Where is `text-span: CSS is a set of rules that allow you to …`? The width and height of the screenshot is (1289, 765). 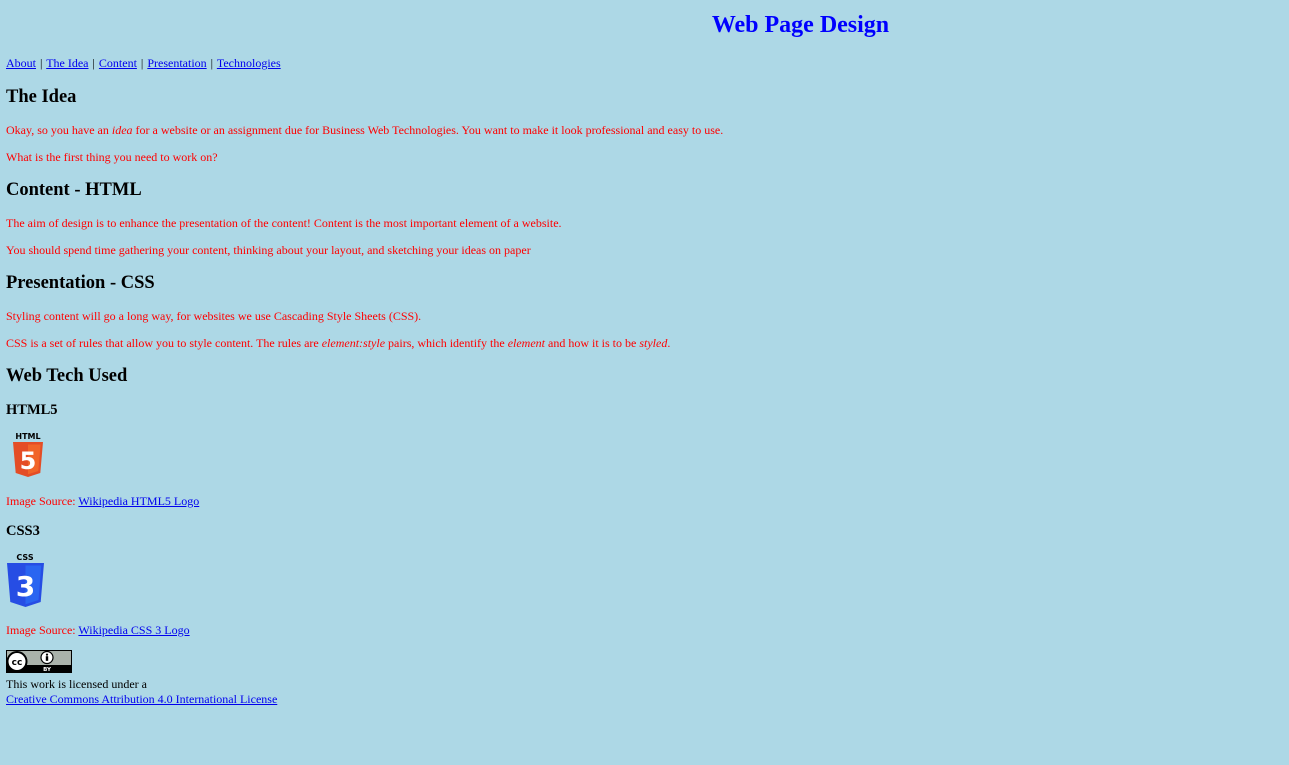 text-span: CSS is a set of rules that allow you to … is located at coordinates (164, 343).